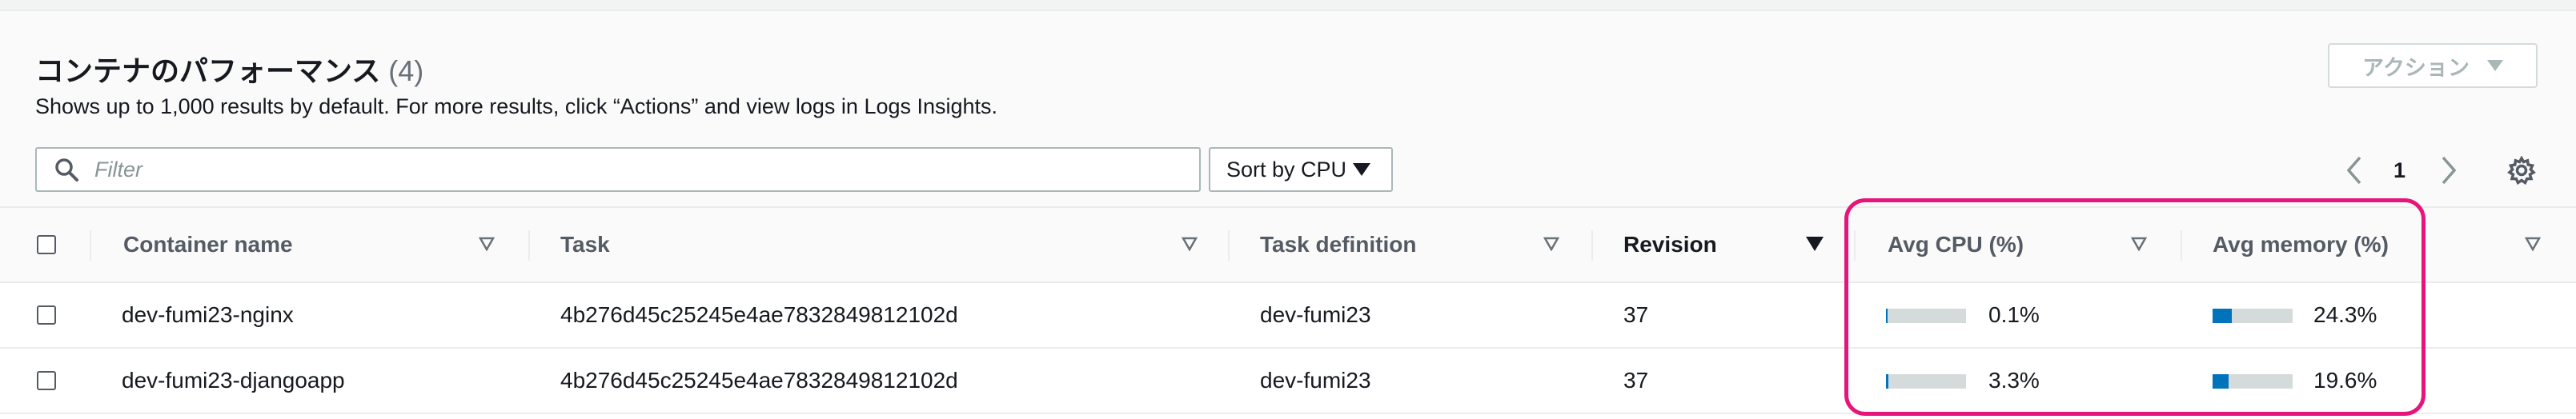  Describe the element at coordinates (1815, 244) in the screenshot. I see `sort-descending-icon` at that location.